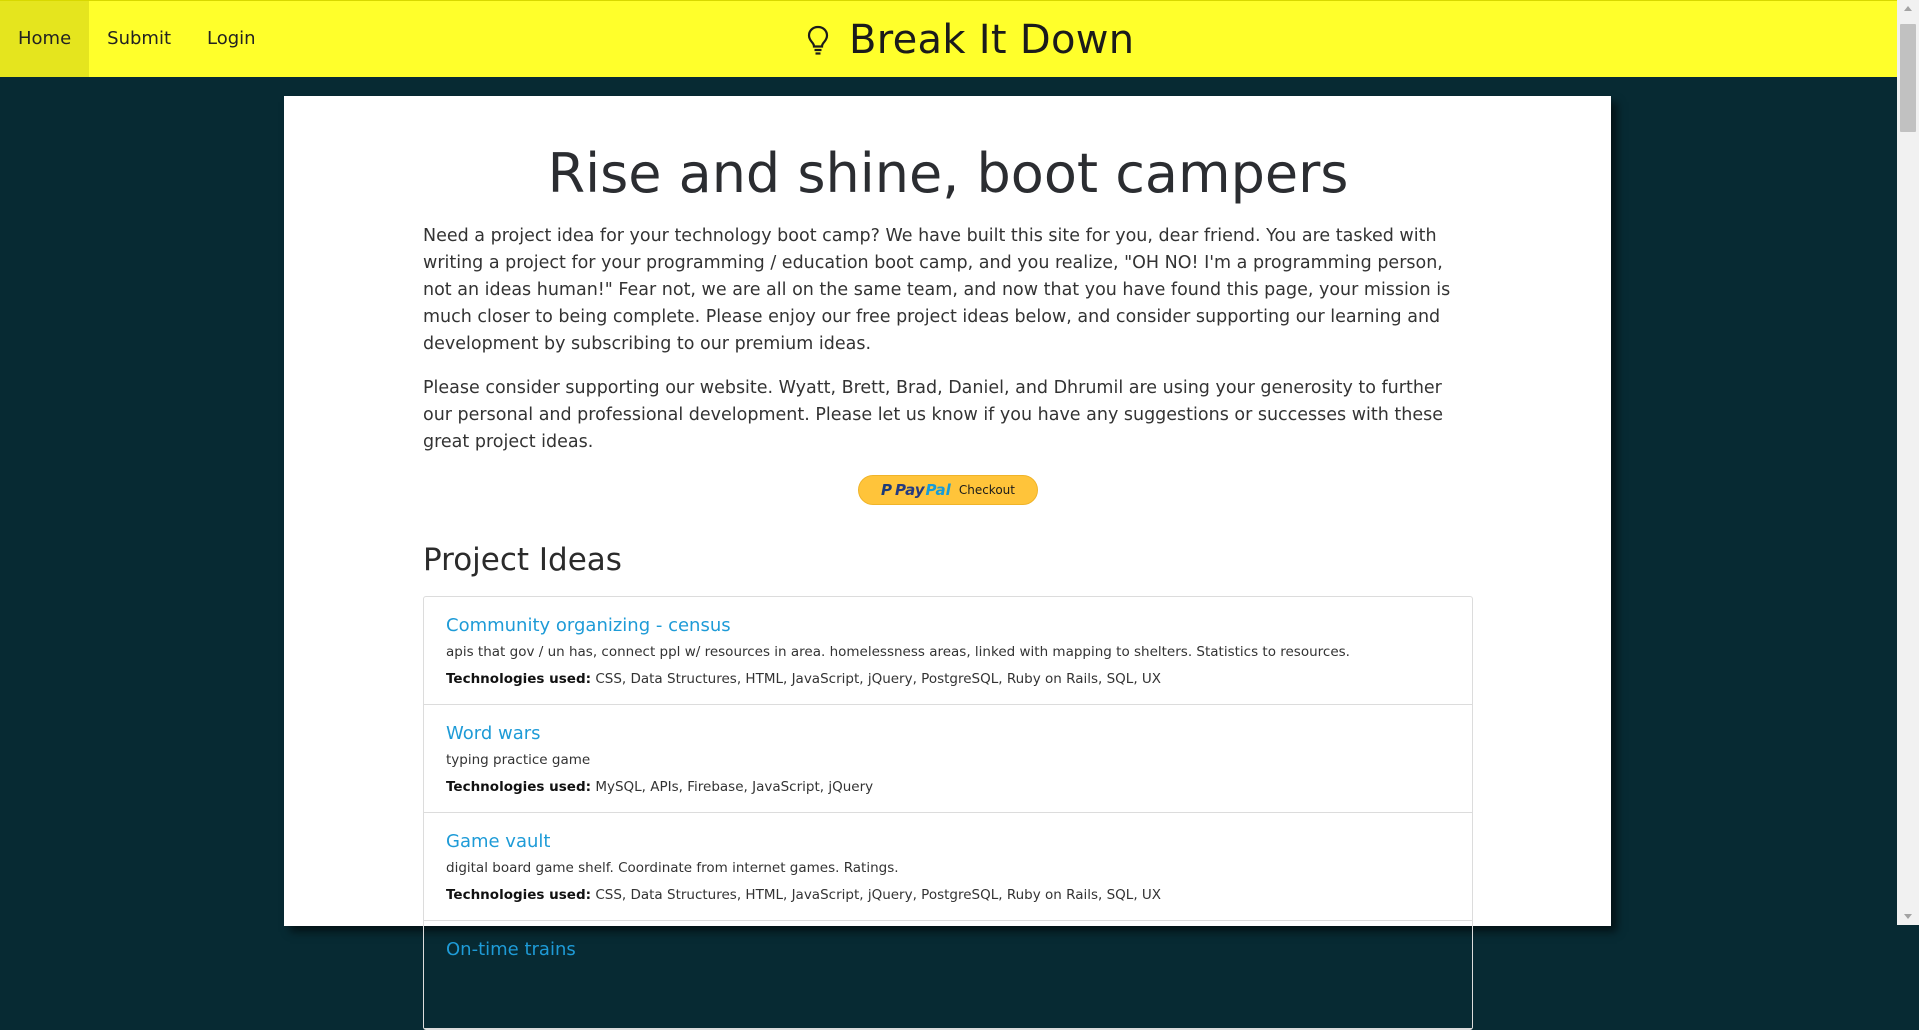 This screenshot has width=1919, height=1030. What do you see at coordinates (493, 734) in the screenshot?
I see `project-title-link: Word wars` at bounding box center [493, 734].